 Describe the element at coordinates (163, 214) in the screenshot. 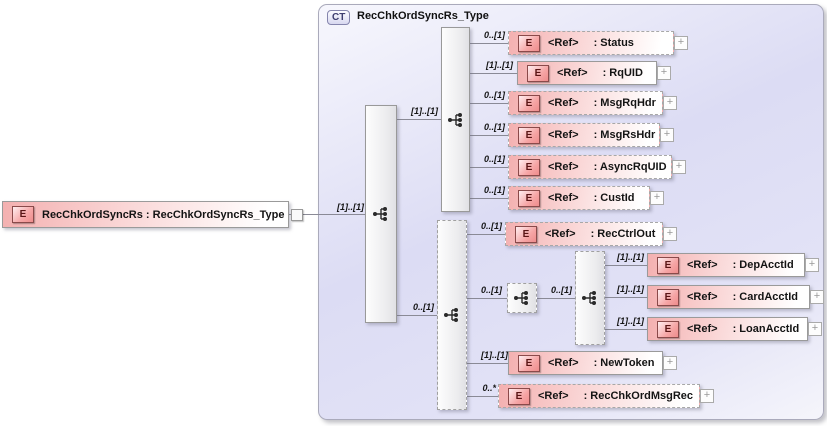

I see `root-element-label: RecChkOrdSyncRs : RecChkOrdSyncRs_Type` at that location.